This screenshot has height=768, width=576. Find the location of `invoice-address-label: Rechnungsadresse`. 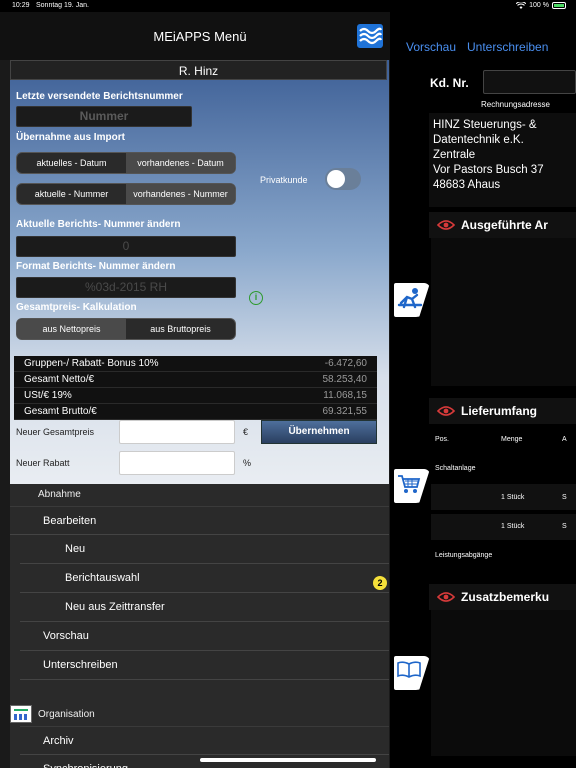

invoice-address-label: Rechnungsadresse is located at coordinates (515, 104).